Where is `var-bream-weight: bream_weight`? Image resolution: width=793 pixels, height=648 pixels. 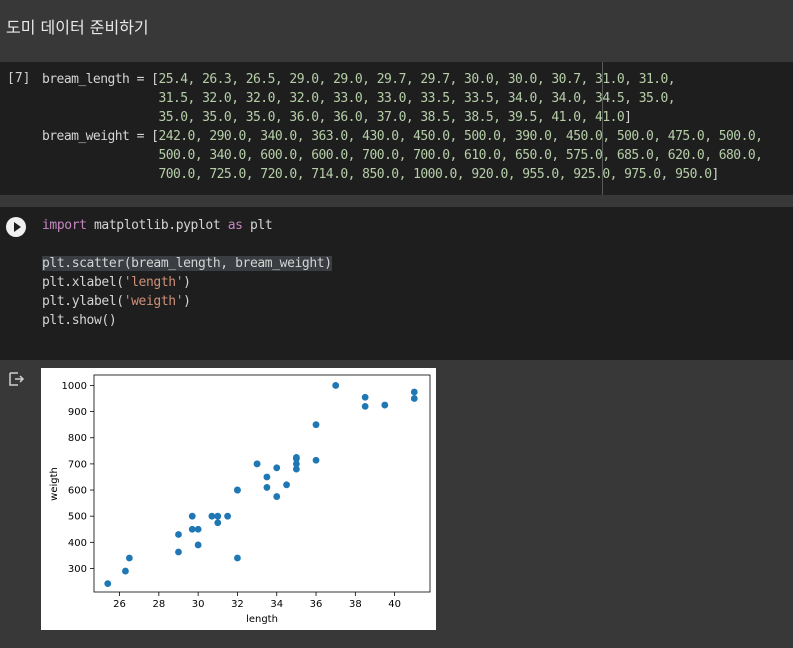
var-bream-weight: bream_weight is located at coordinates (86, 136).